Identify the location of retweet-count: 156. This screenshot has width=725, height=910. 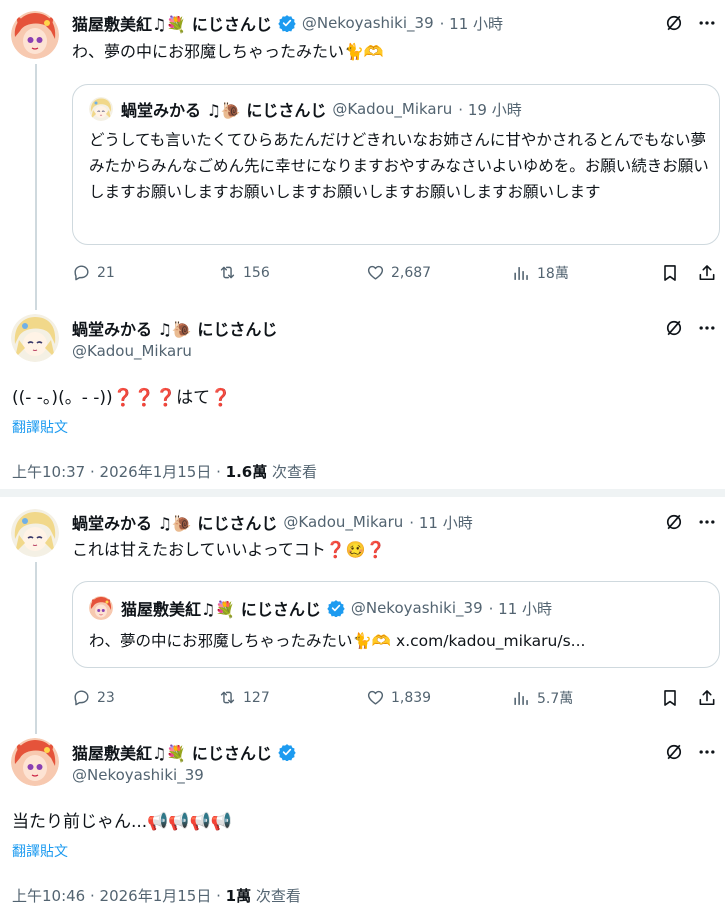
(256, 272).